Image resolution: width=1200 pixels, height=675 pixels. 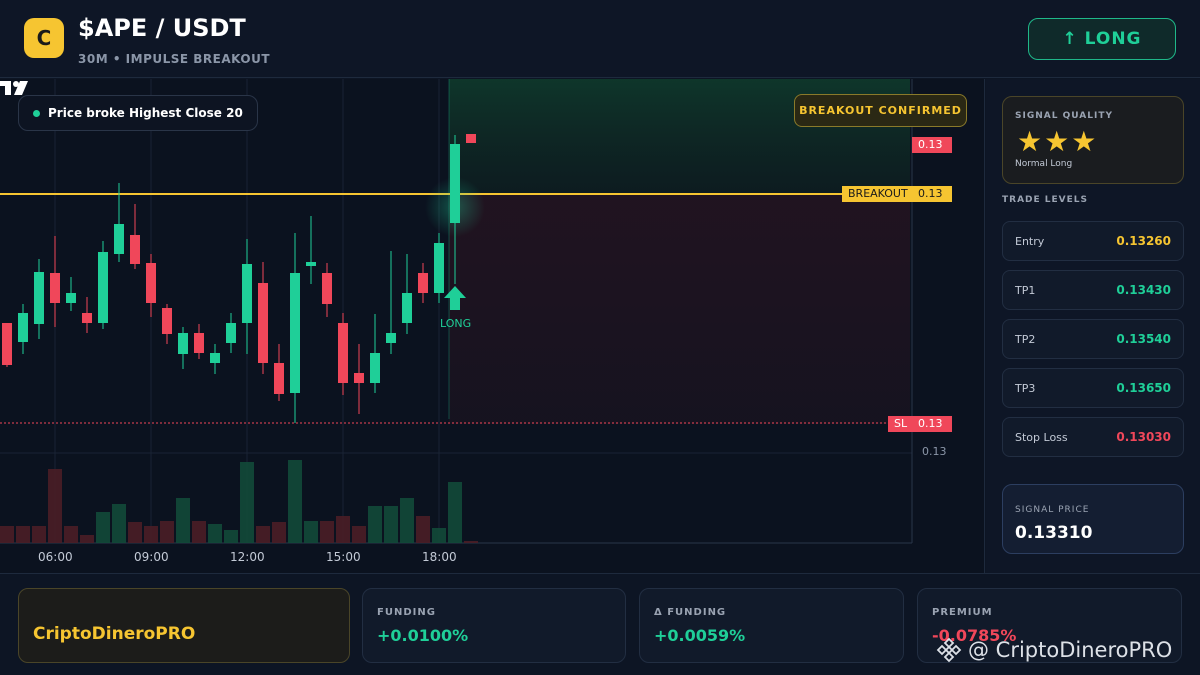 What do you see at coordinates (878, 194) in the screenshot?
I see `breakout-label: BREAKOUT` at bounding box center [878, 194].